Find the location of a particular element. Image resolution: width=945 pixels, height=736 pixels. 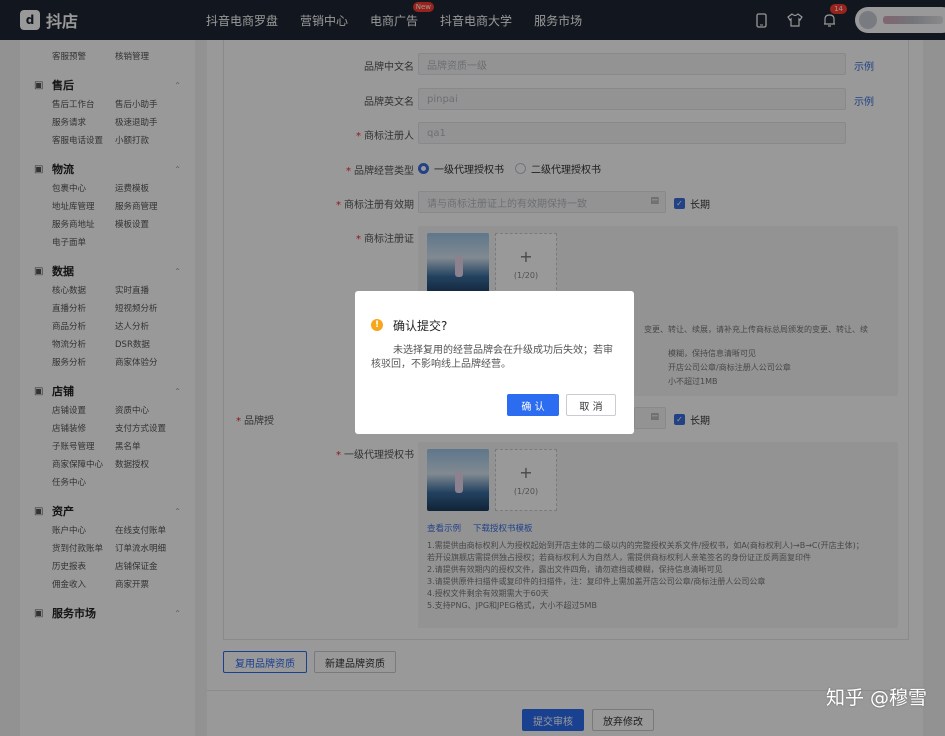

dialog-confirm-button: 确 认 is located at coordinates (533, 405).